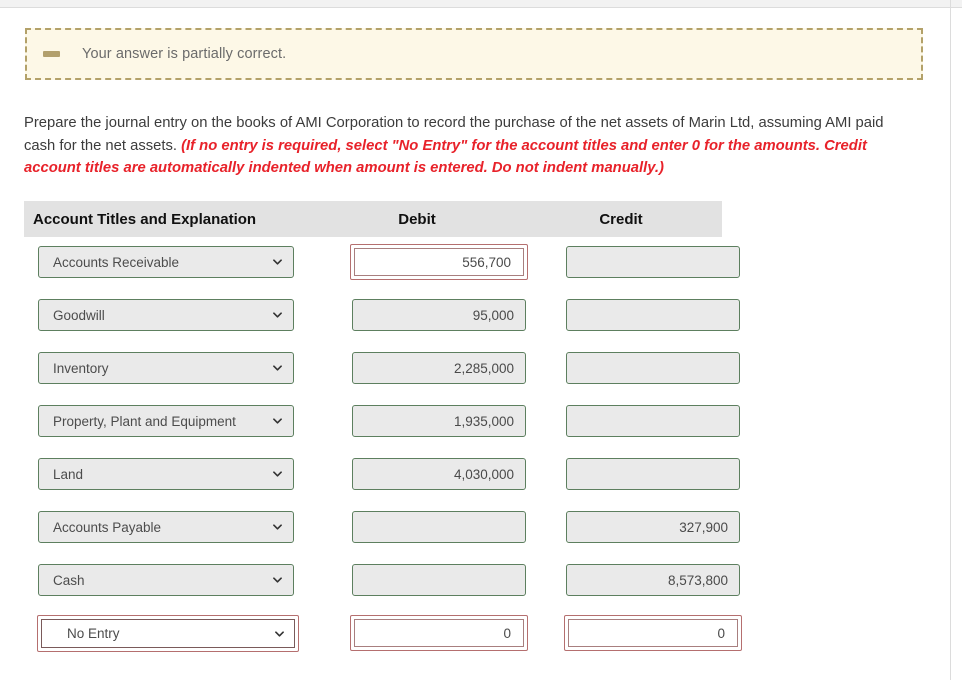  What do you see at coordinates (166, 527) in the screenshot?
I see `account-title-select: Accounts Payable` at bounding box center [166, 527].